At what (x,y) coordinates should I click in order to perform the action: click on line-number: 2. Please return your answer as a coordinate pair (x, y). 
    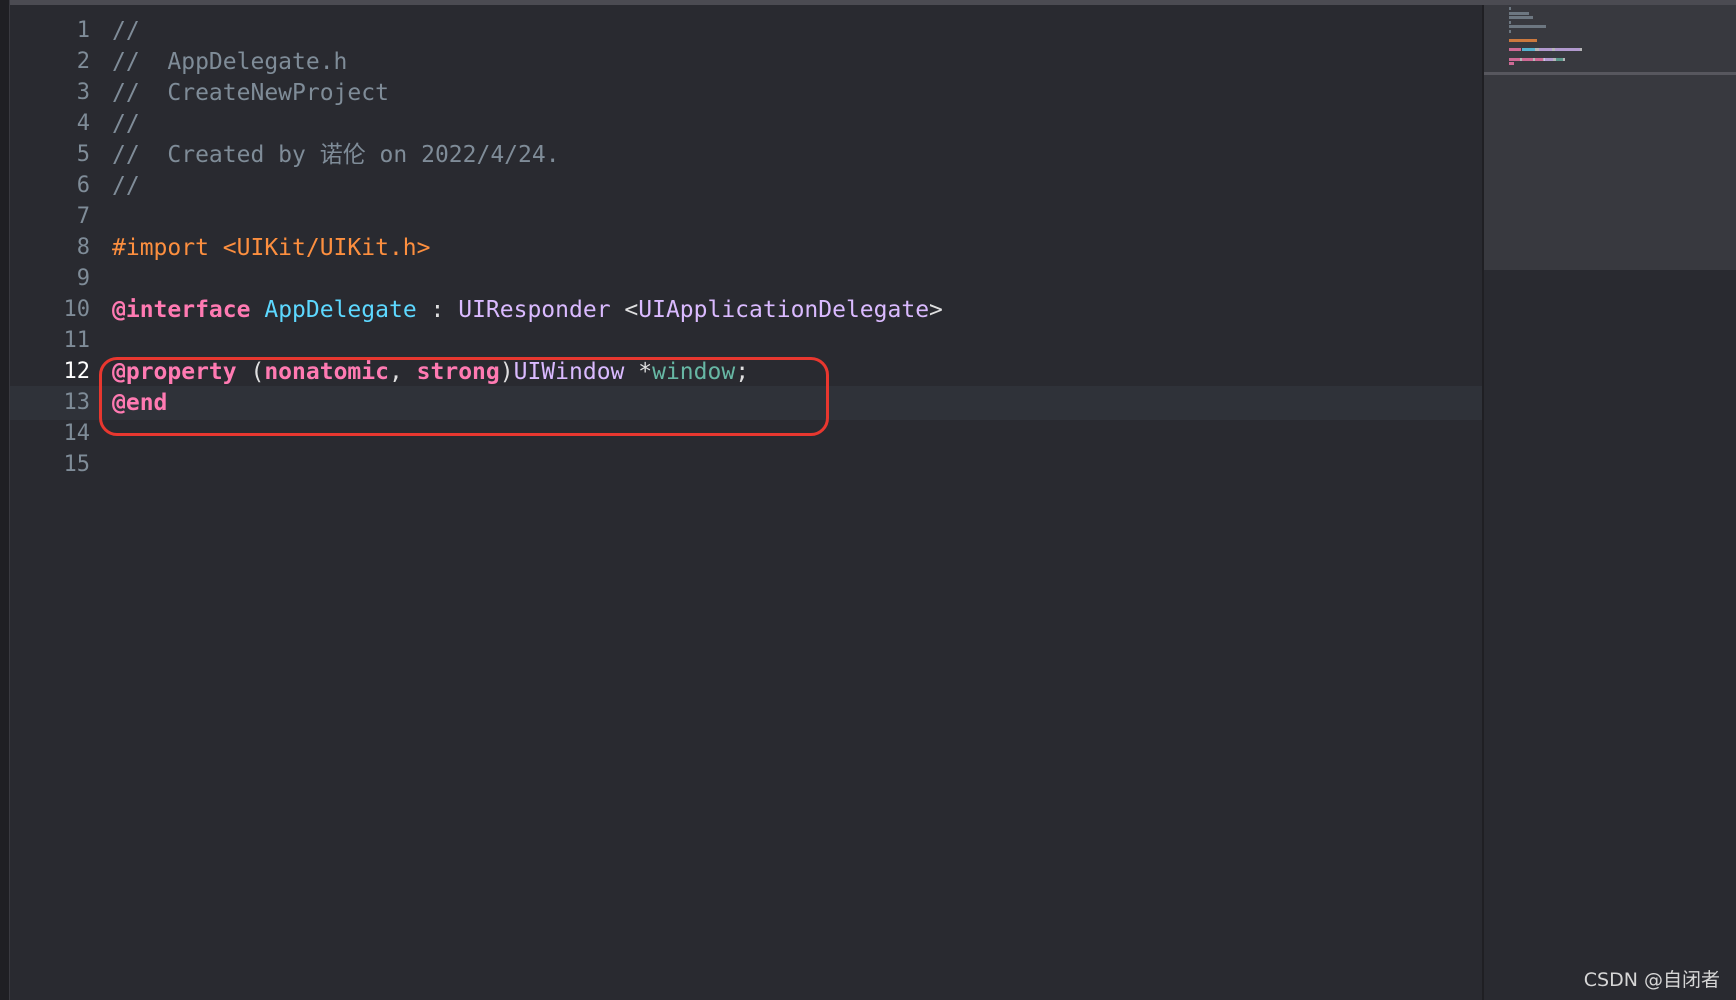
    Looking at the image, I should click on (83, 61).